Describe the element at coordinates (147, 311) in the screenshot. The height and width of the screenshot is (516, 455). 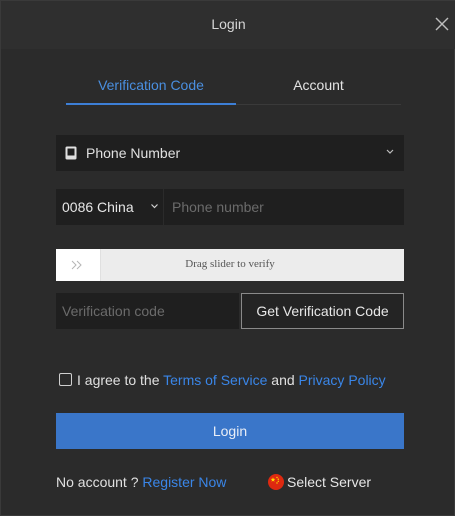
I see `verification-code-input` at that location.